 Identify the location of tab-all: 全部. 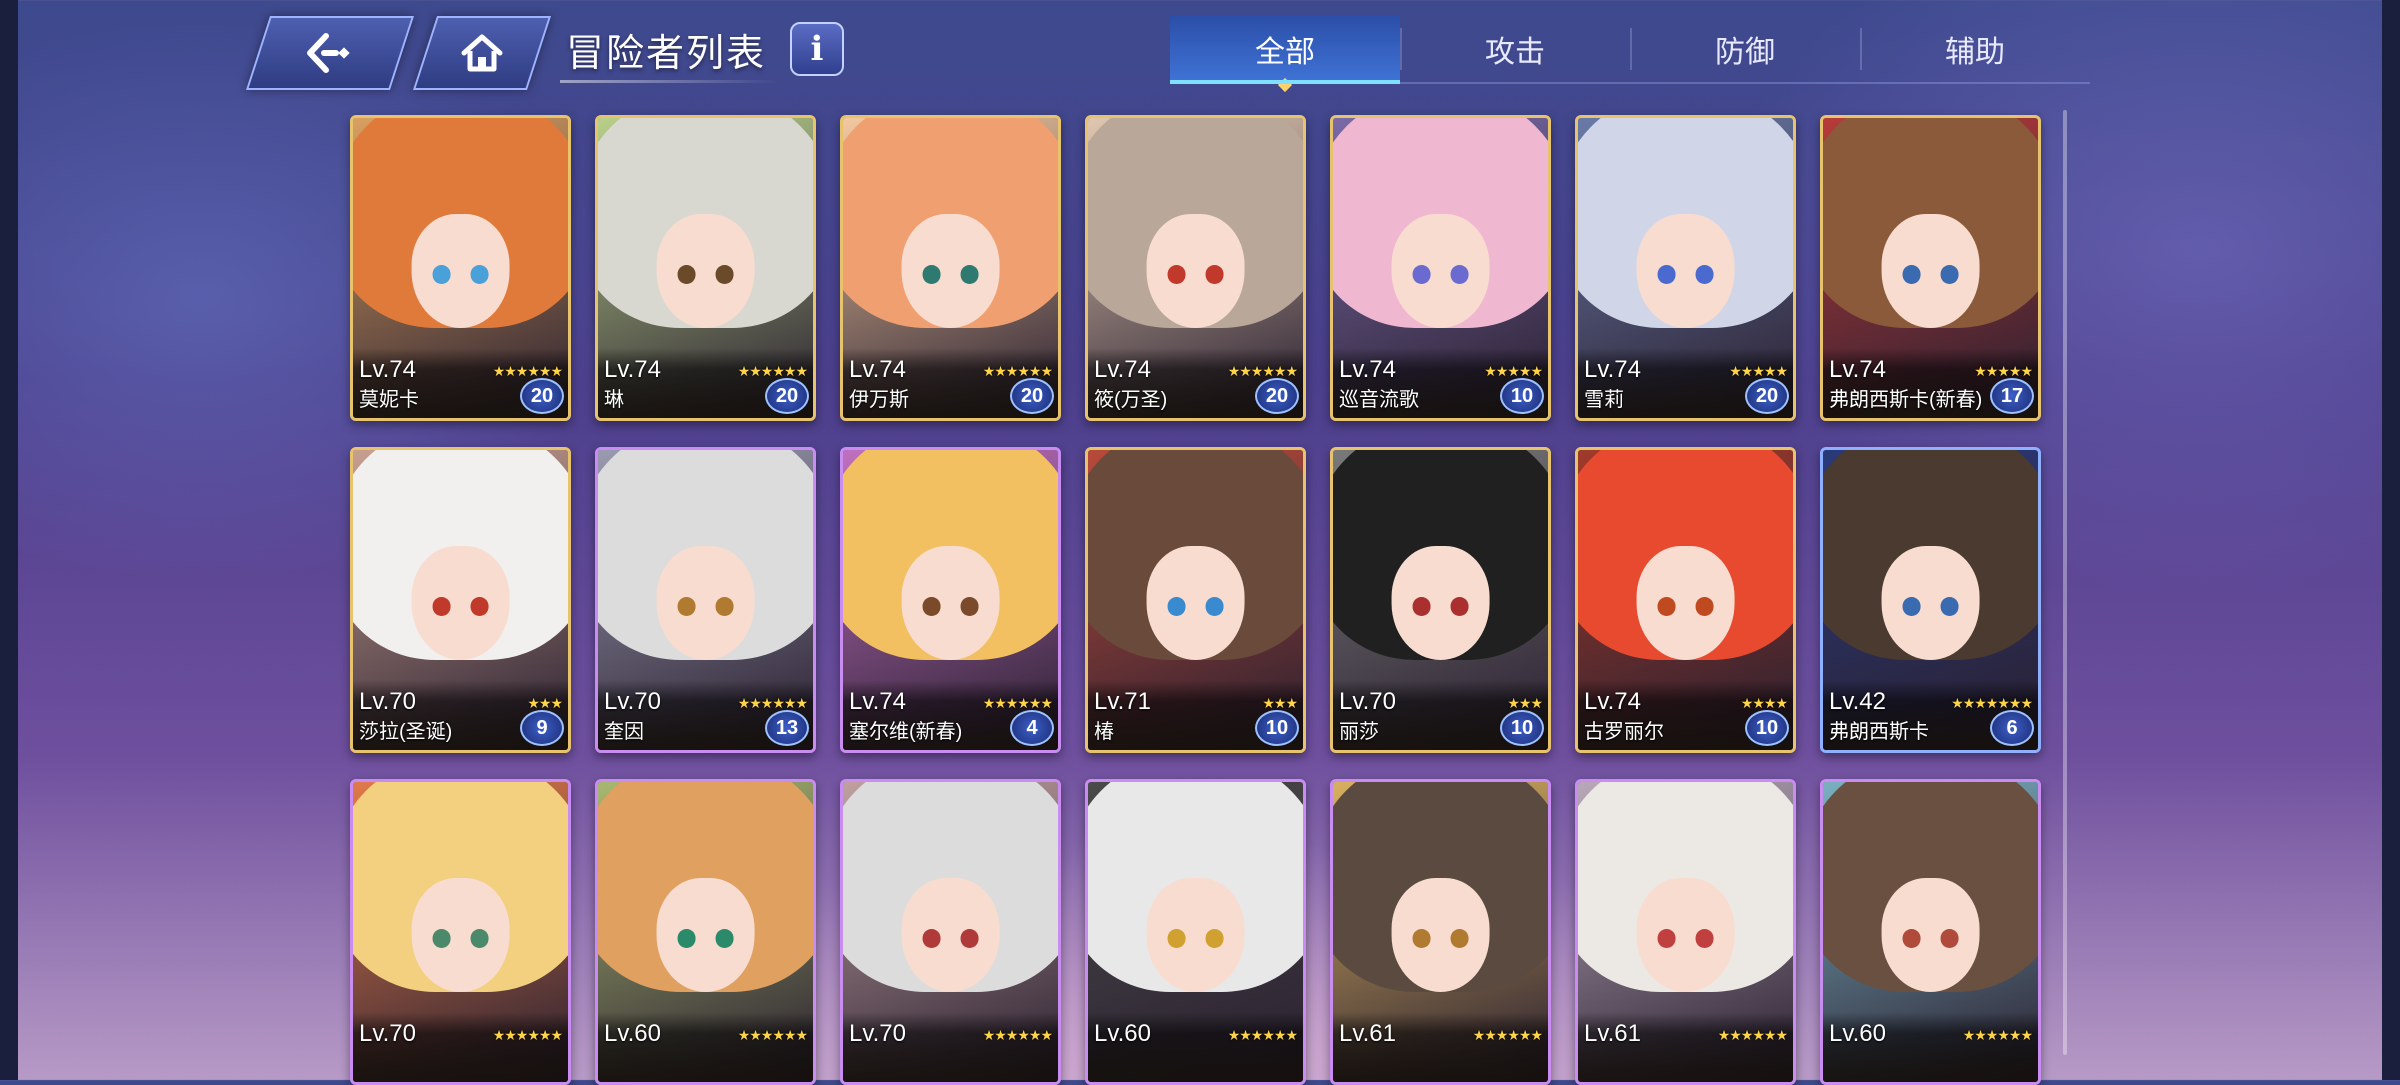
(1285, 54).